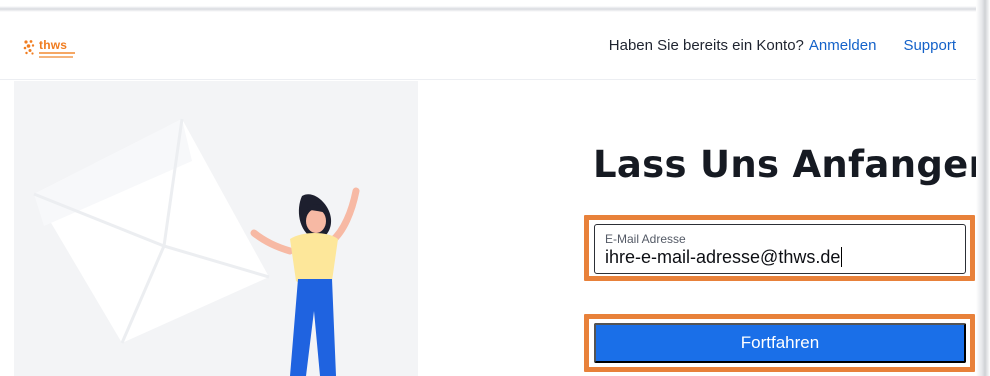 This screenshot has height=376, width=990. What do you see at coordinates (29, 47) in the screenshot?
I see `thws-logo-icon` at bounding box center [29, 47].